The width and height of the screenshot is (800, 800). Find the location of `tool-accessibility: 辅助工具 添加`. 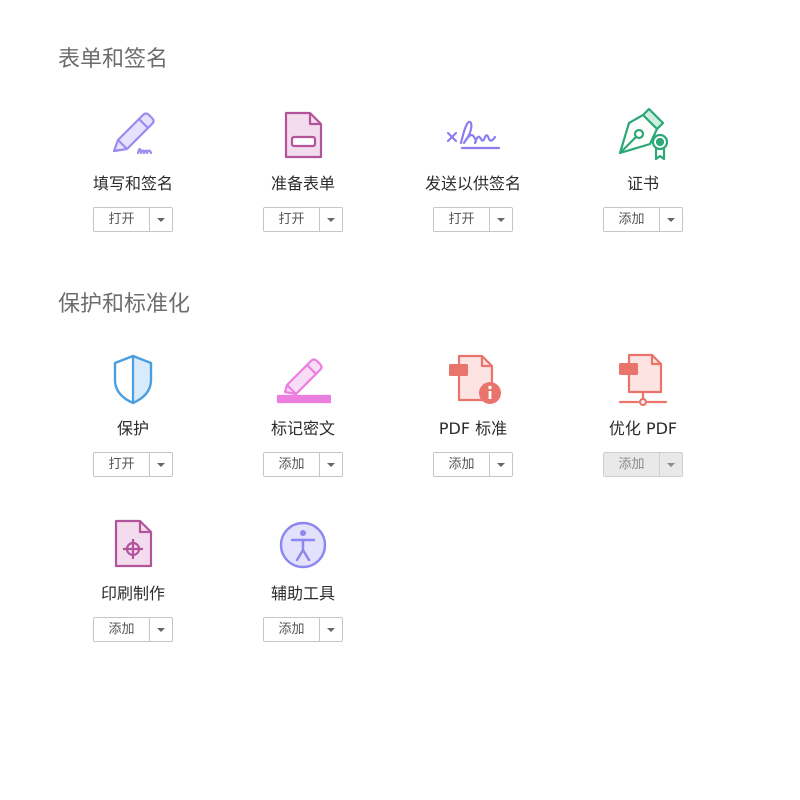

tool-accessibility: 辅助工具 添加 is located at coordinates (303, 597).